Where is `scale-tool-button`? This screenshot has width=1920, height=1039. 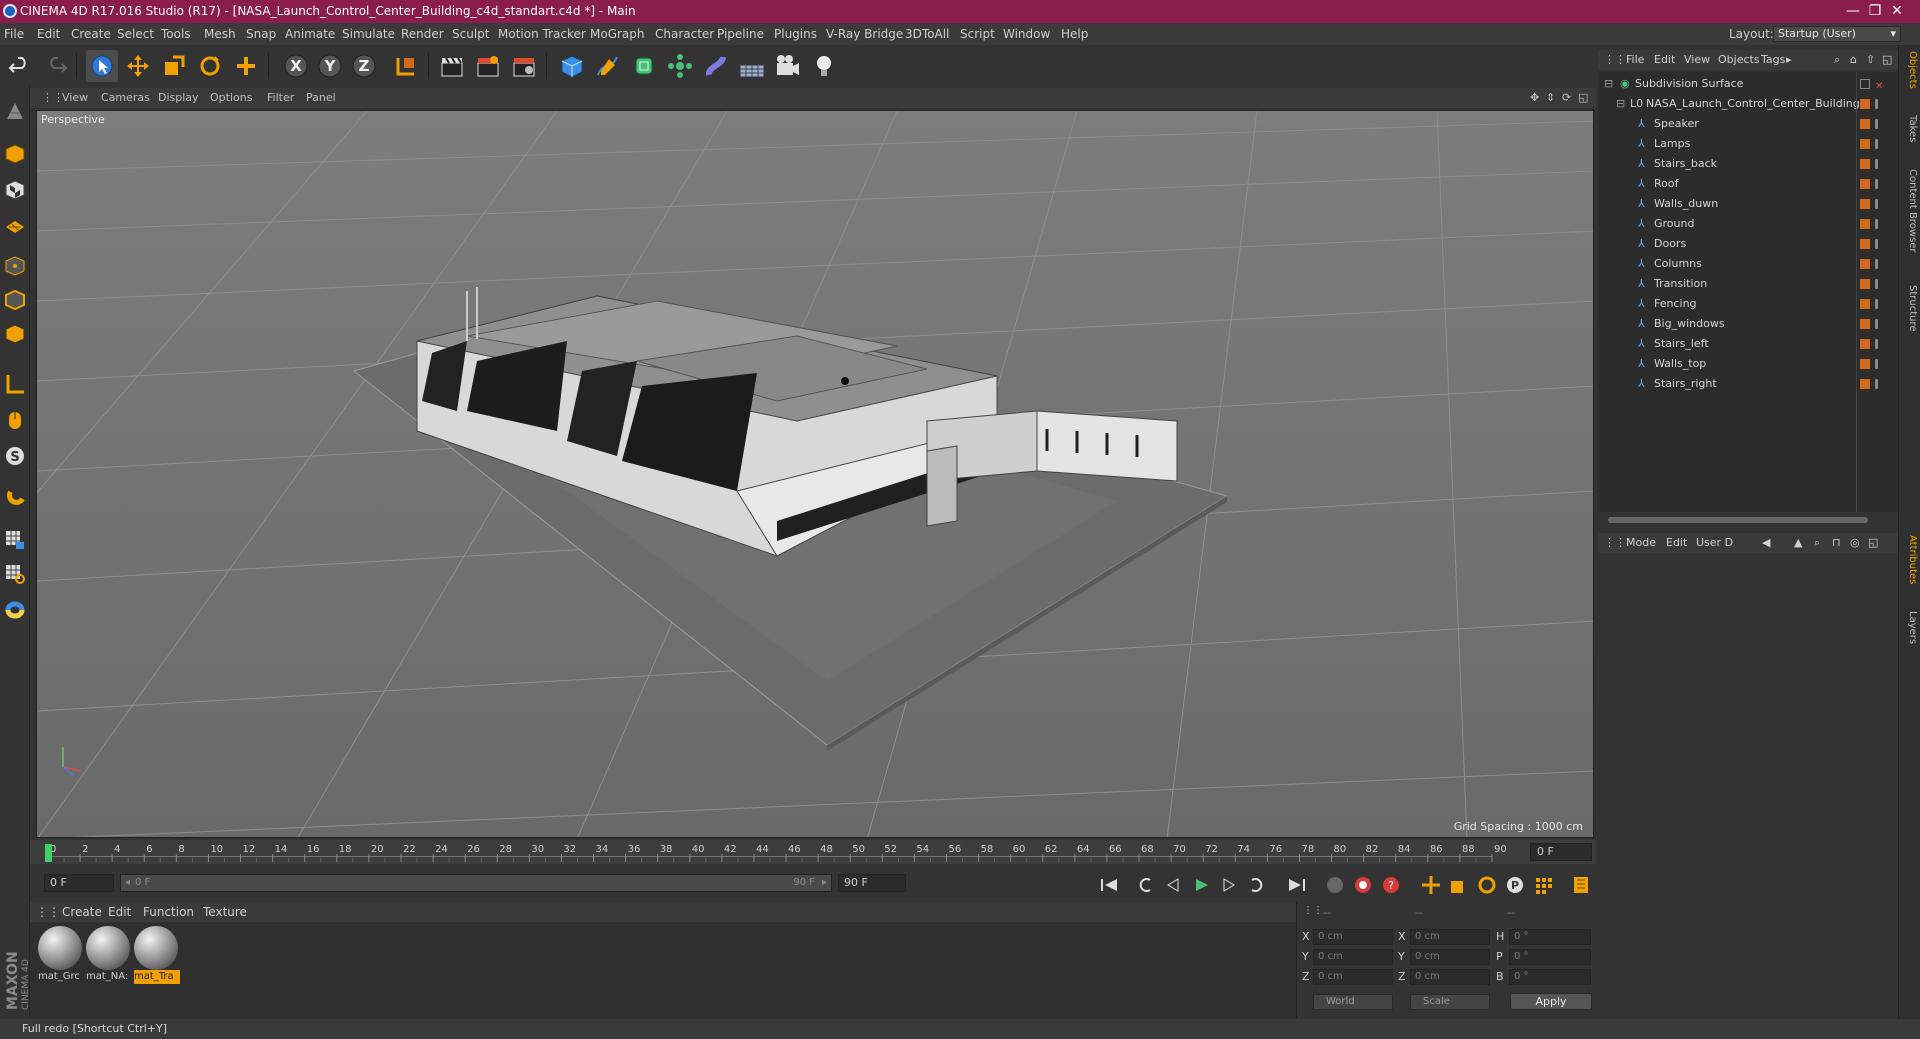
scale-tool-button is located at coordinates (174, 66).